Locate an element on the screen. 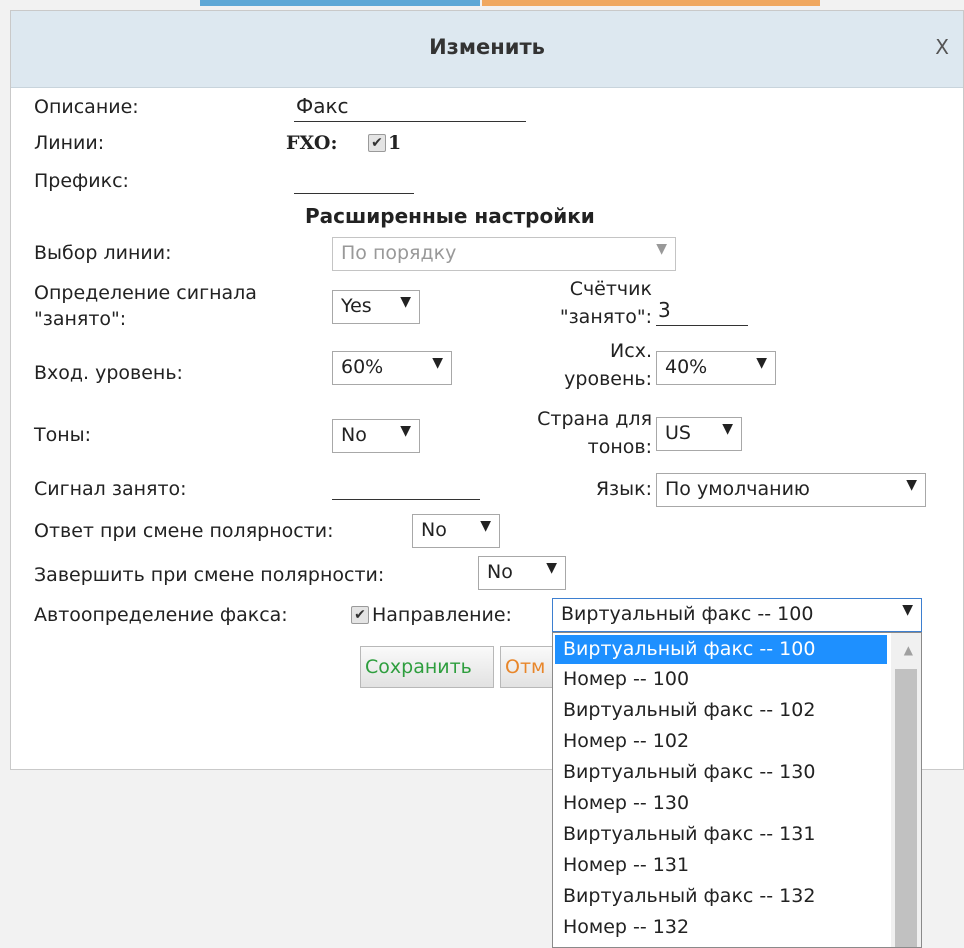 Image resolution: width=964 pixels, height=948 pixels. description-label: Описание: is located at coordinates (86, 107).